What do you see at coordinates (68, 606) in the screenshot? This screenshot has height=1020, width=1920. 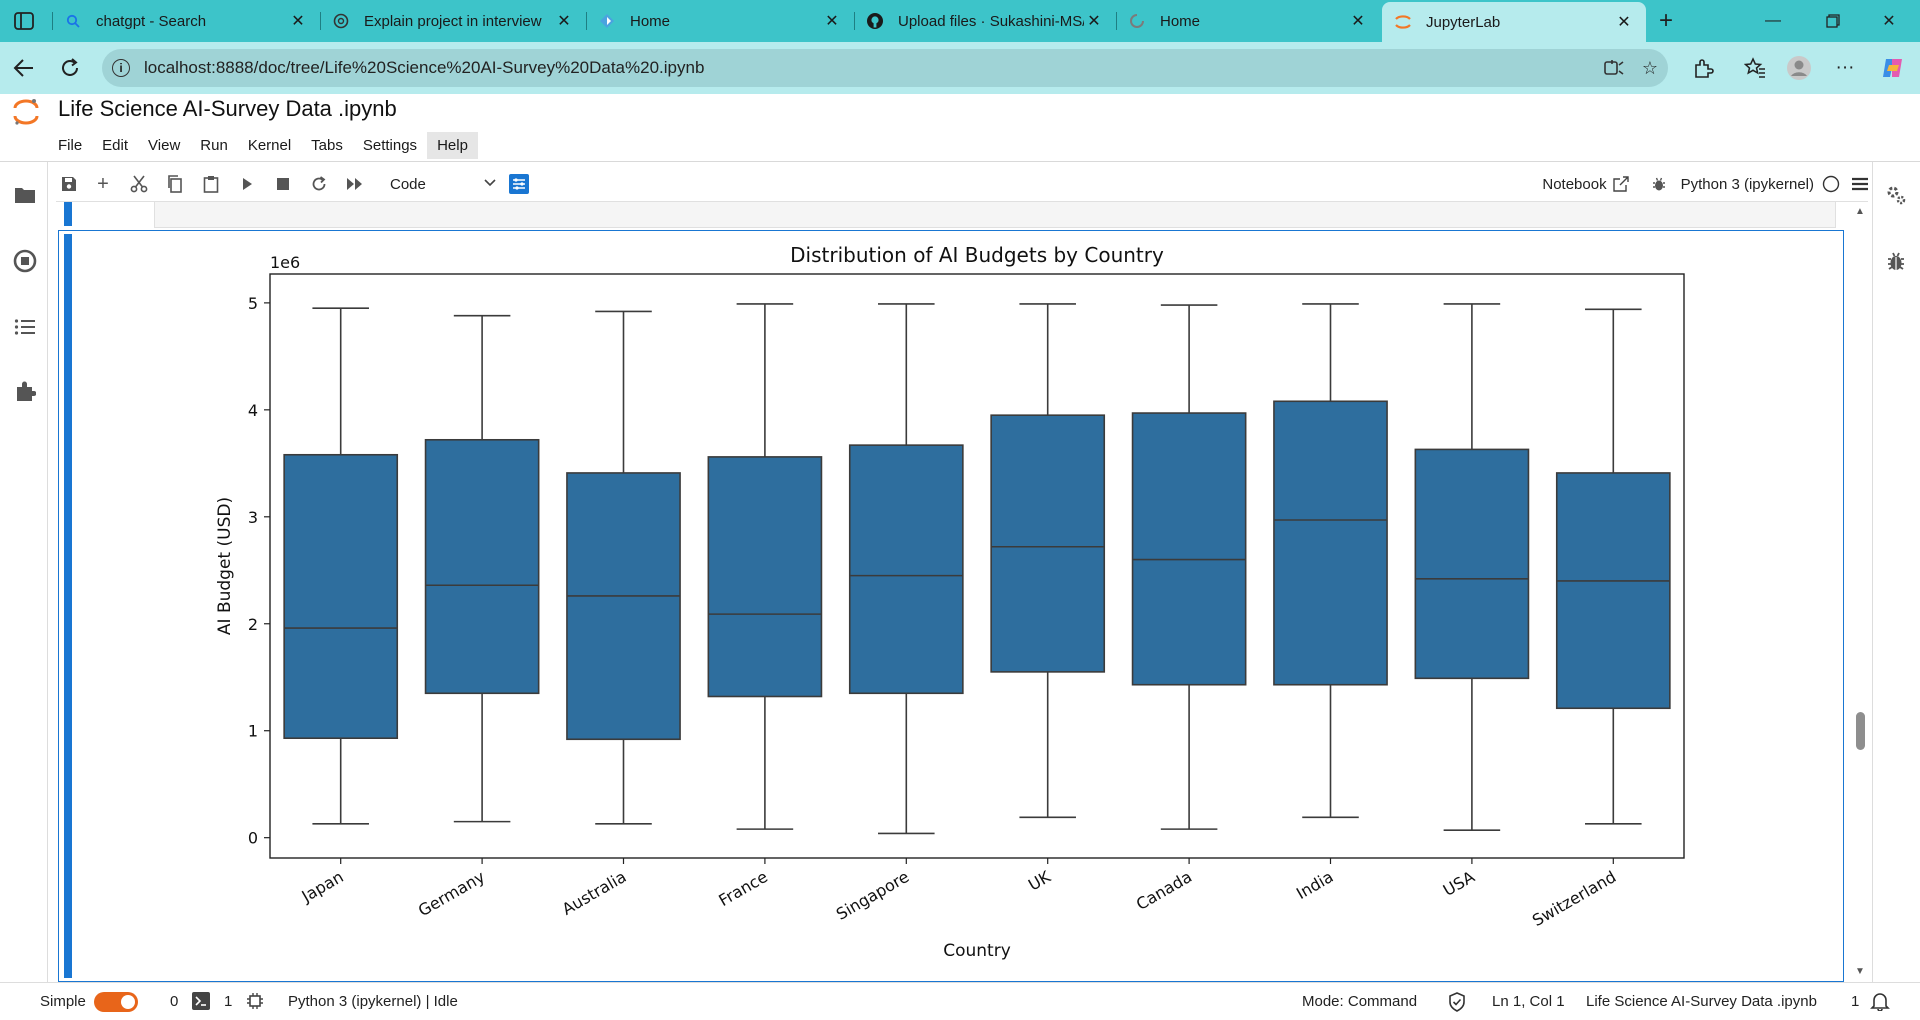 I see `cell-collapser` at bounding box center [68, 606].